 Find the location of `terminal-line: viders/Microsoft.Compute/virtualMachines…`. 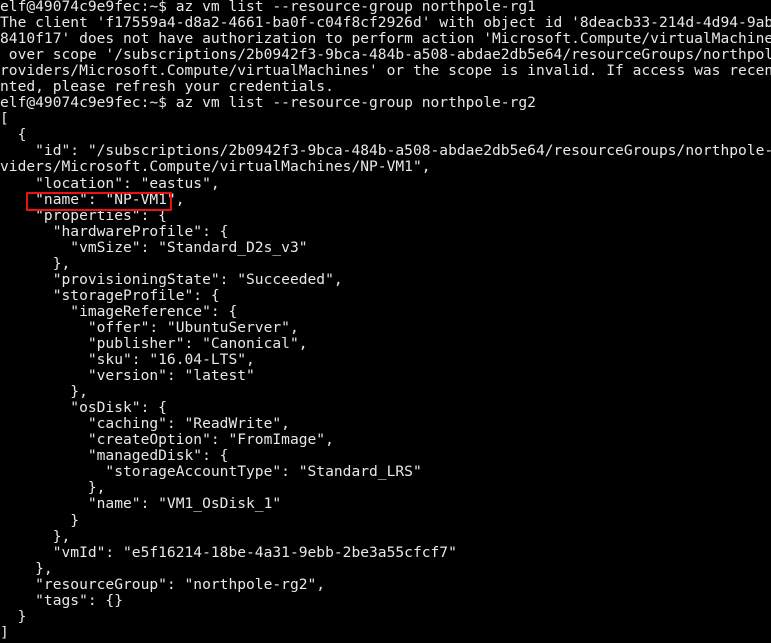

terminal-line: viders/Microsoft.Compute/virtualMachines… is located at coordinates (215, 167).